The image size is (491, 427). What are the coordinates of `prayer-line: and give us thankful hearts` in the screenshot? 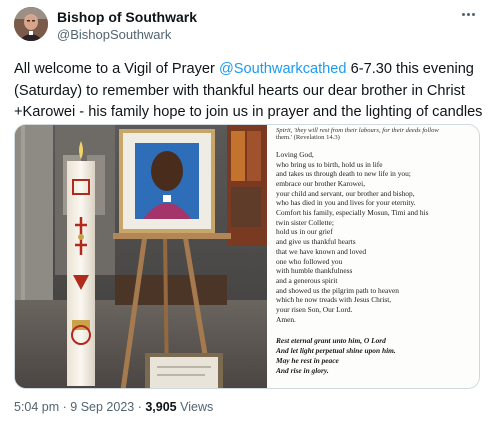 It's located at (316, 242).